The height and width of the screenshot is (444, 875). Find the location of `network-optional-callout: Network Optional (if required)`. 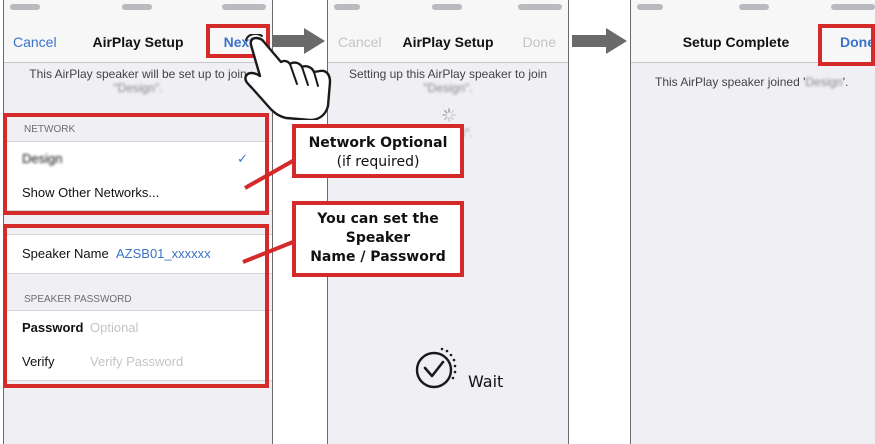

network-optional-callout: Network Optional (if required) is located at coordinates (378, 151).